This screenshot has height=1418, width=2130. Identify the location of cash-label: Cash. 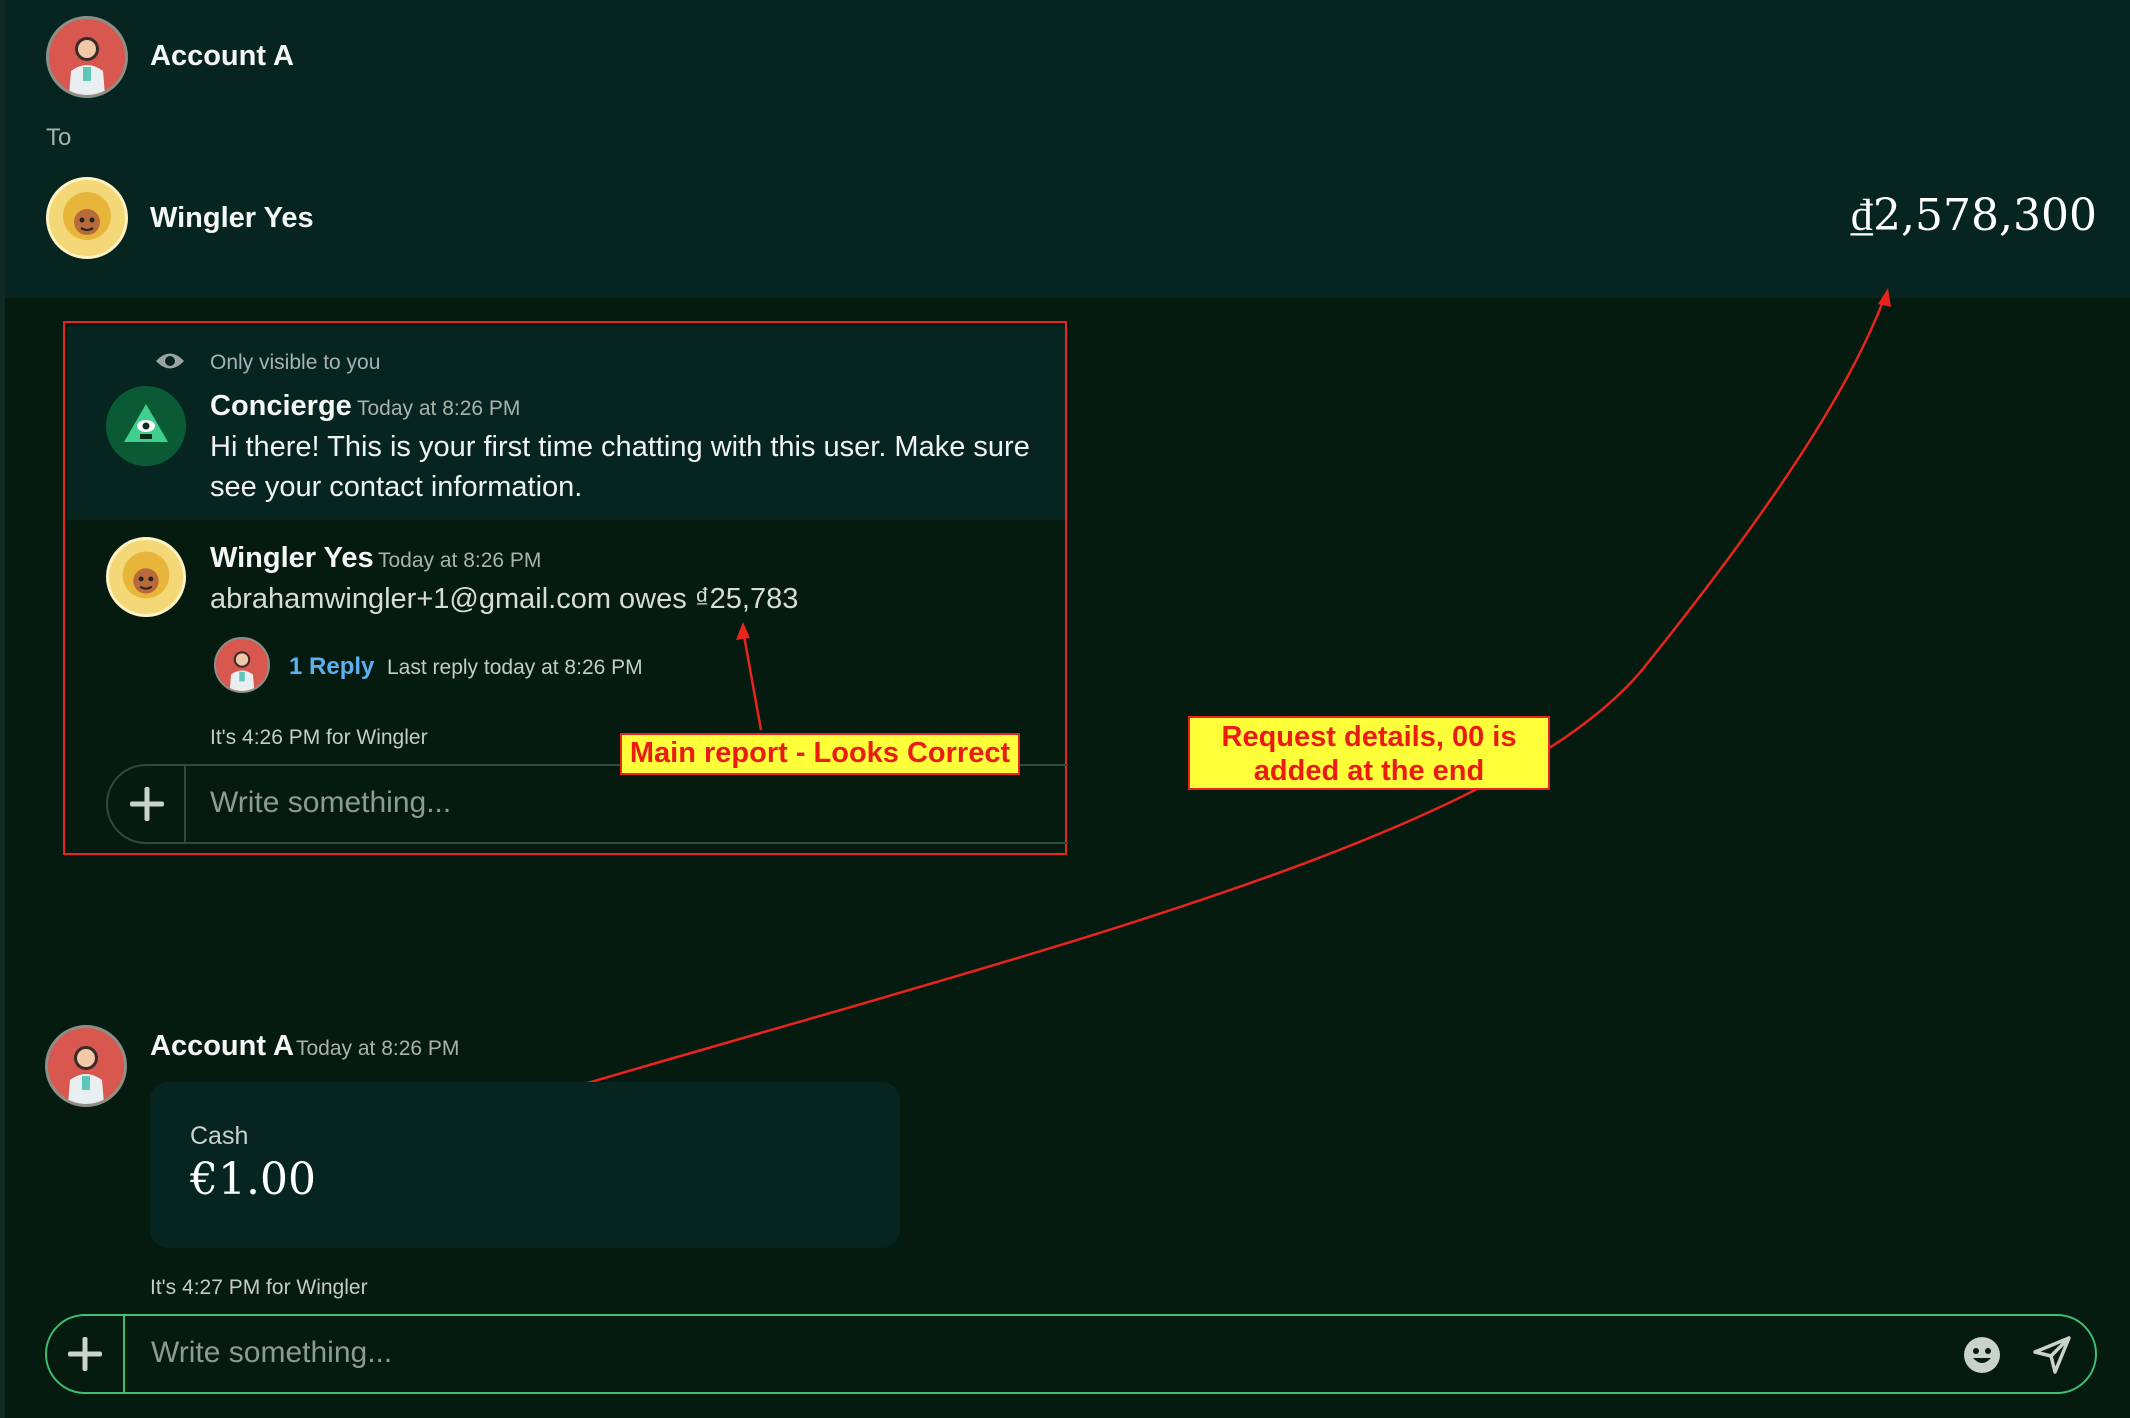
(219, 1136).